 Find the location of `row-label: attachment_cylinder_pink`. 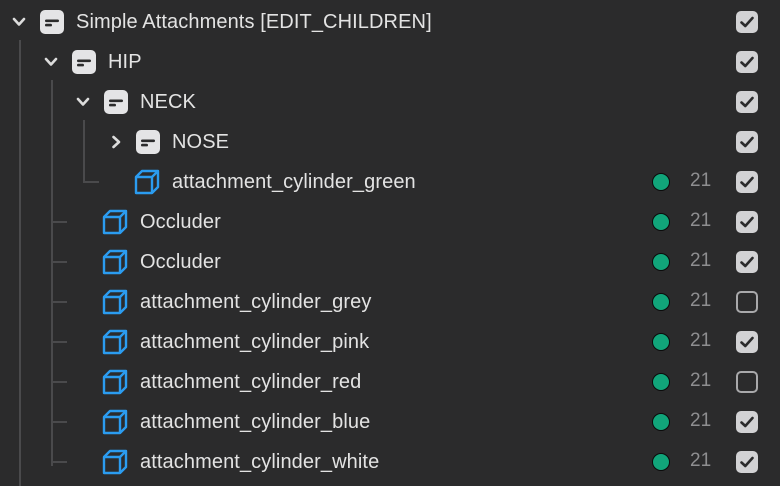

row-label: attachment_cylinder_pink is located at coordinates (255, 342).